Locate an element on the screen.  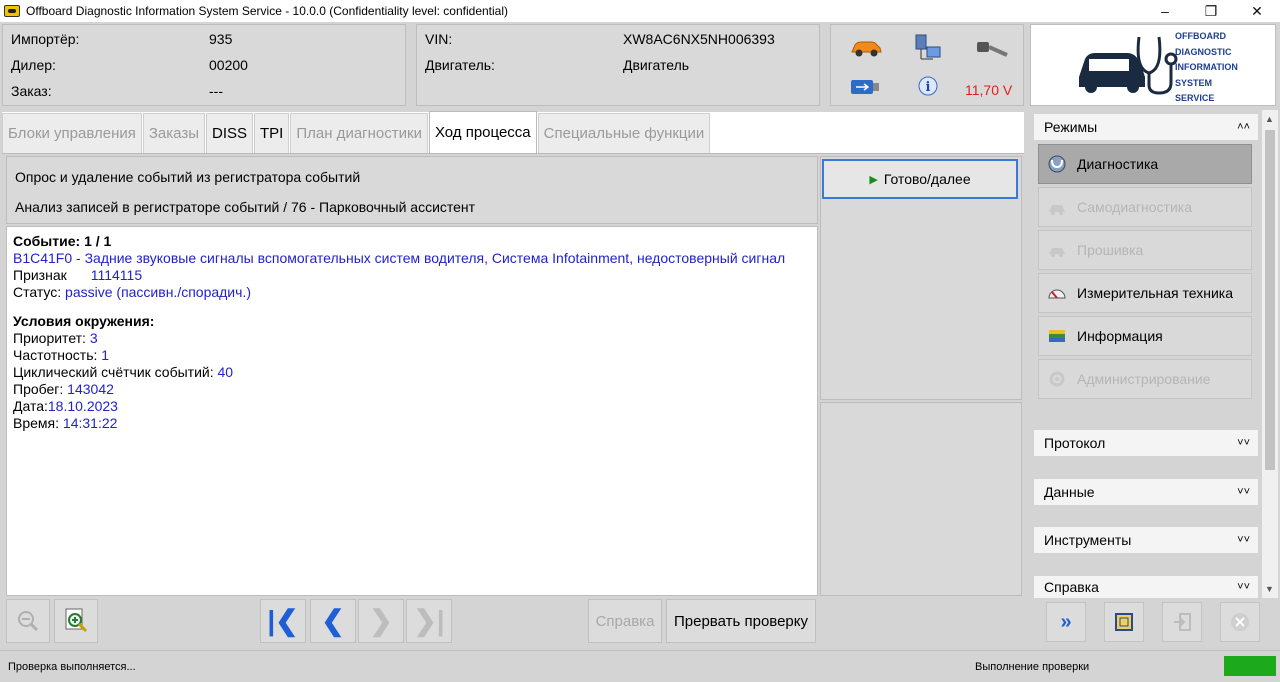
protocol-section-header: Протокол ˅˅ is located at coordinates (1146, 443).